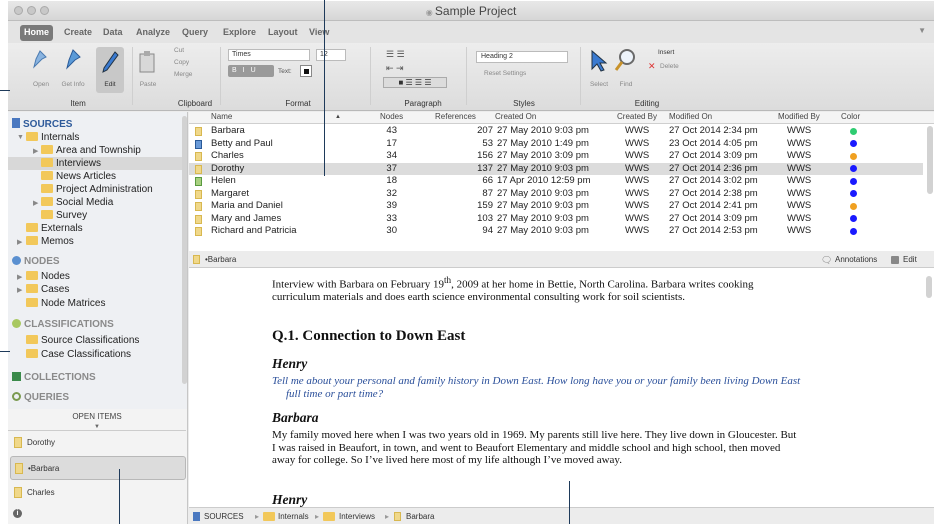  Describe the element at coordinates (922, 30) in the screenshot. I see `collapse-ribbon-icon: ▼` at that location.